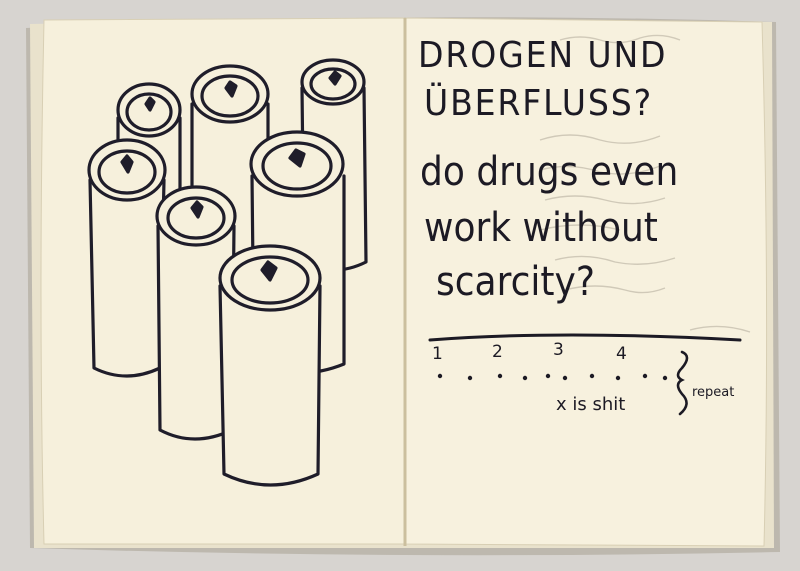 This screenshot has height=571, width=800. Describe the element at coordinates (497, 352) in the screenshot. I see `scale-tick-2: 2` at that location.